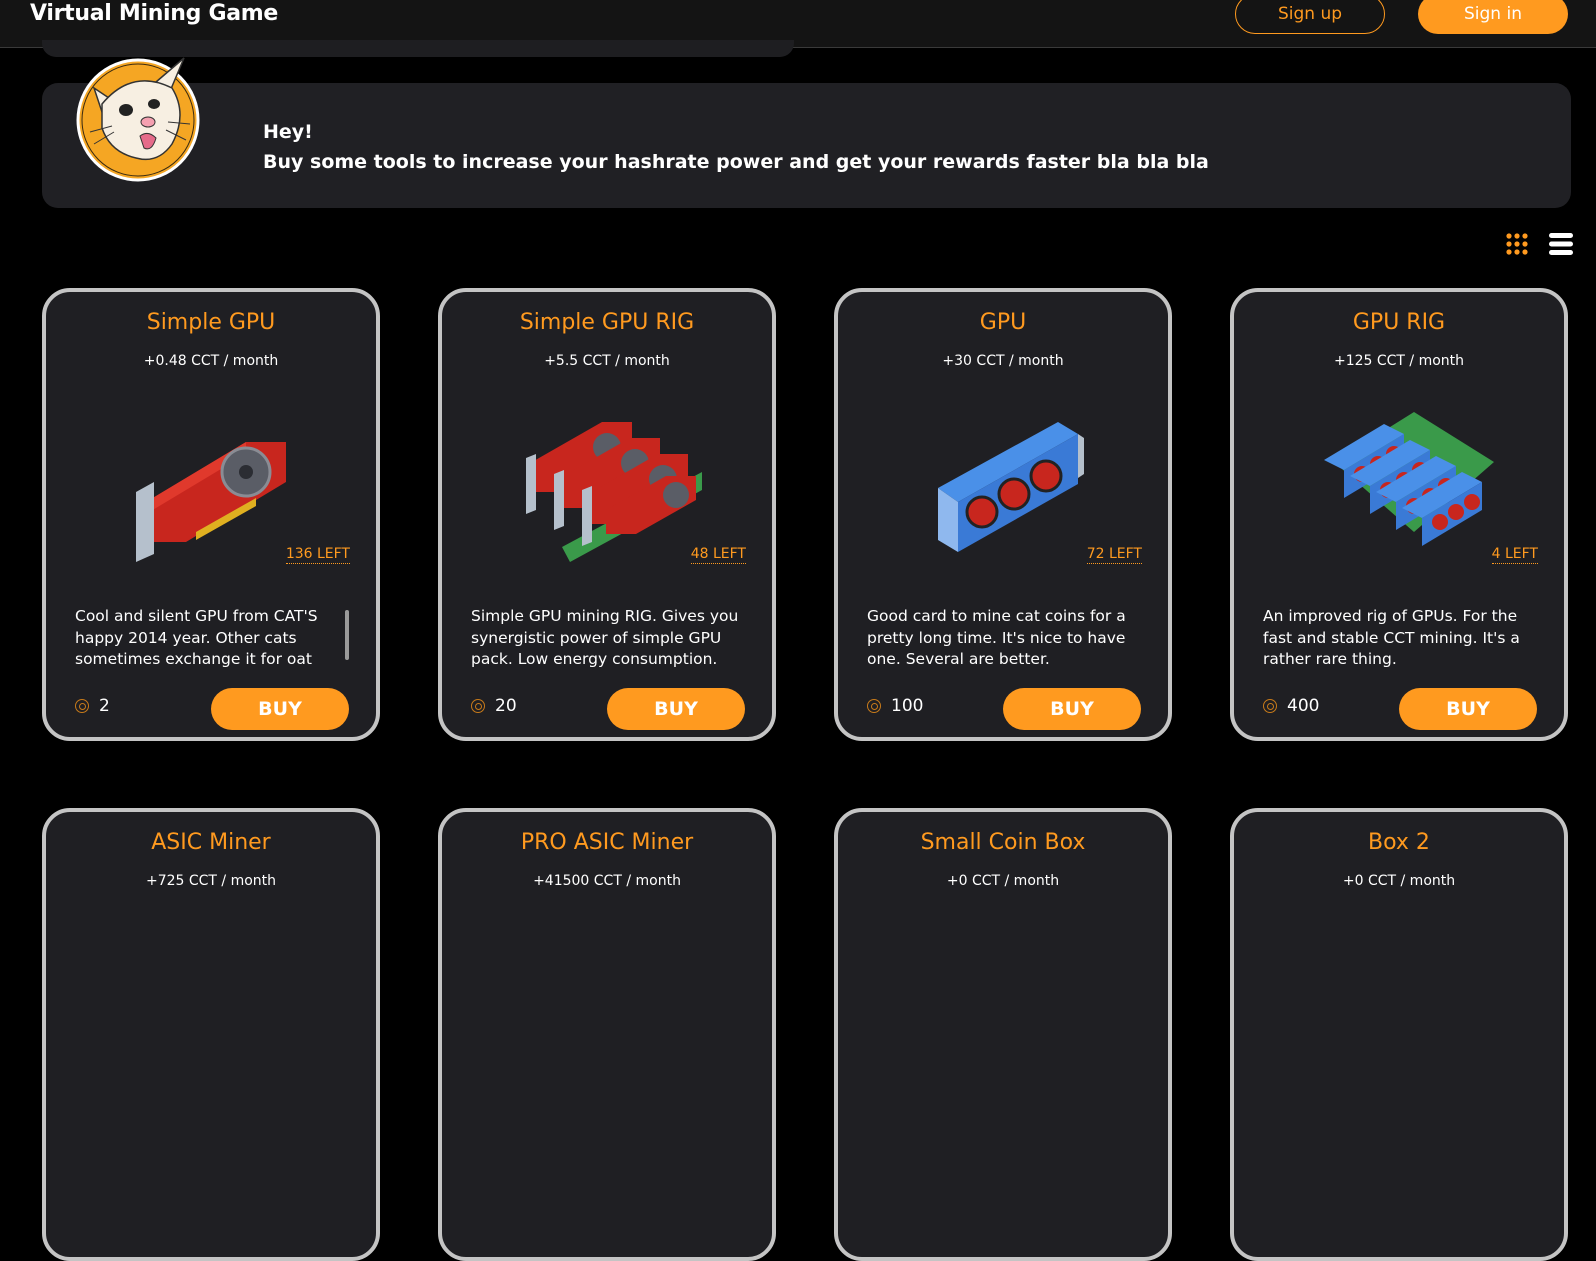 This screenshot has width=1596, height=1261. I want to click on card-price: 2, so click(92, 706).